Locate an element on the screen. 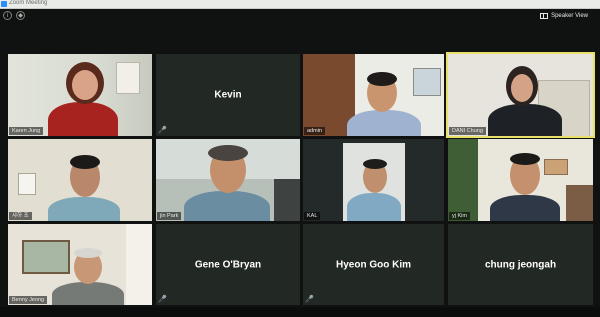 This screenshot has height=317, width=600. info-icon: i is located at coordinates (7, 15).